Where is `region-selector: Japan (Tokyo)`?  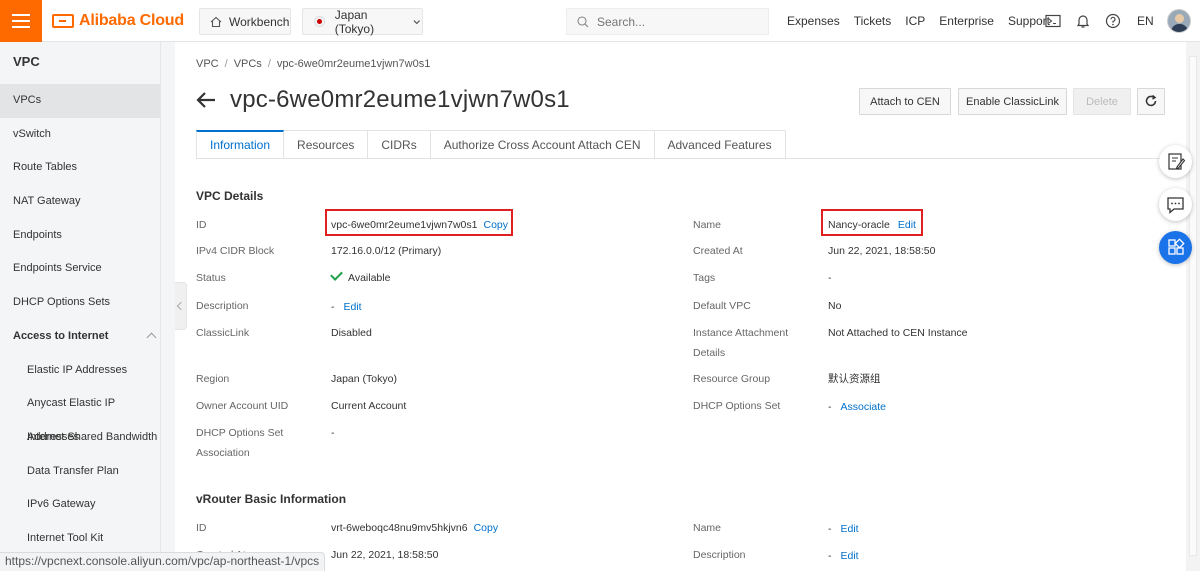
region-selector: Japan (Tokyo) is located at coordinates (362, 21).